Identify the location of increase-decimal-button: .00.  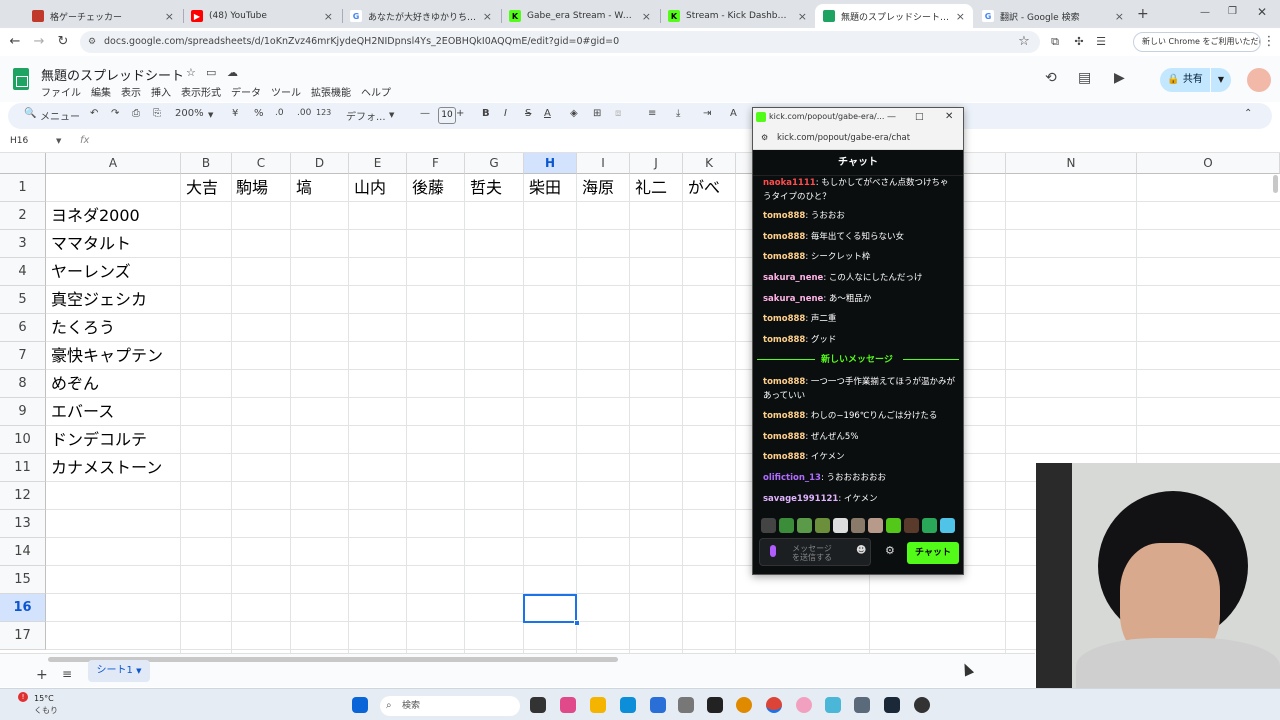
(304, 113).